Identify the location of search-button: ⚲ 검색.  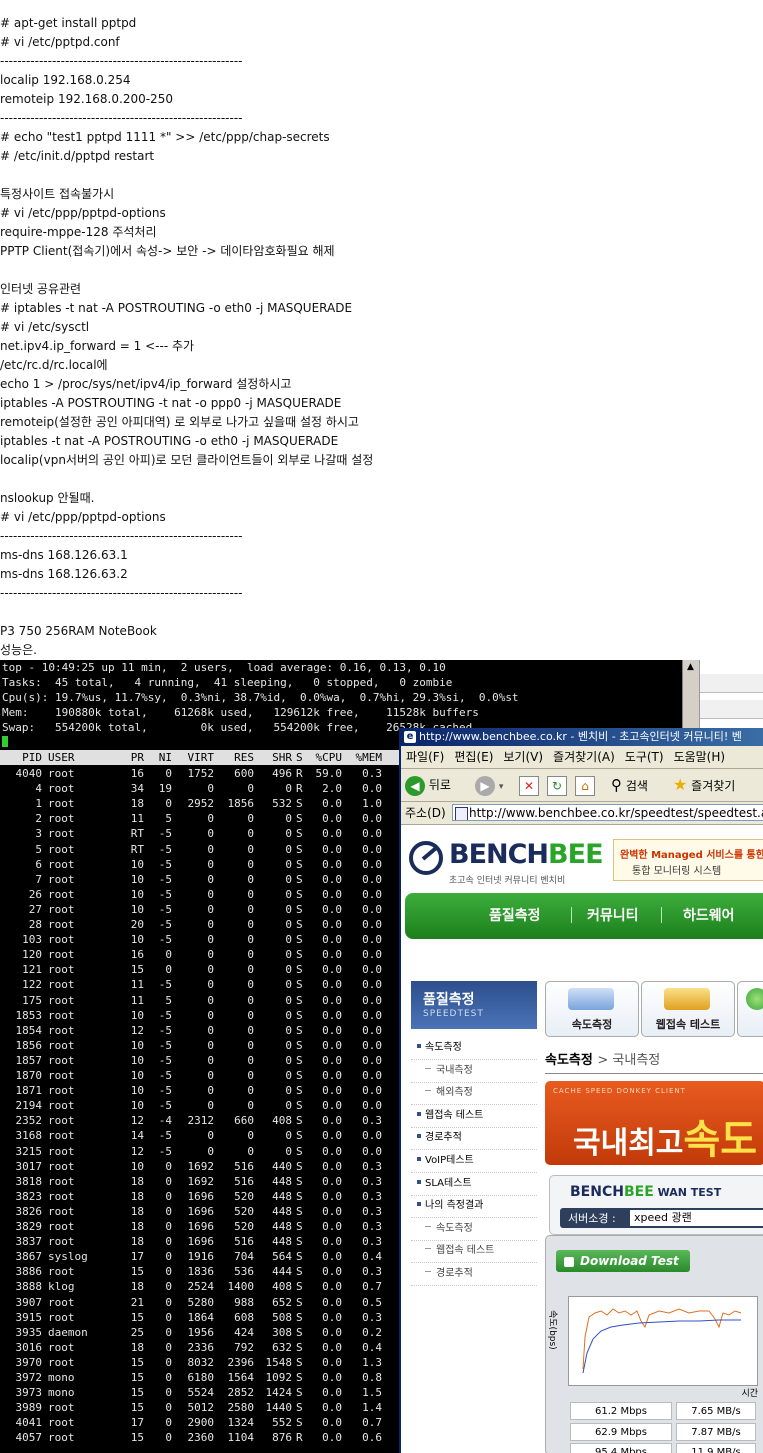
(629, 785).